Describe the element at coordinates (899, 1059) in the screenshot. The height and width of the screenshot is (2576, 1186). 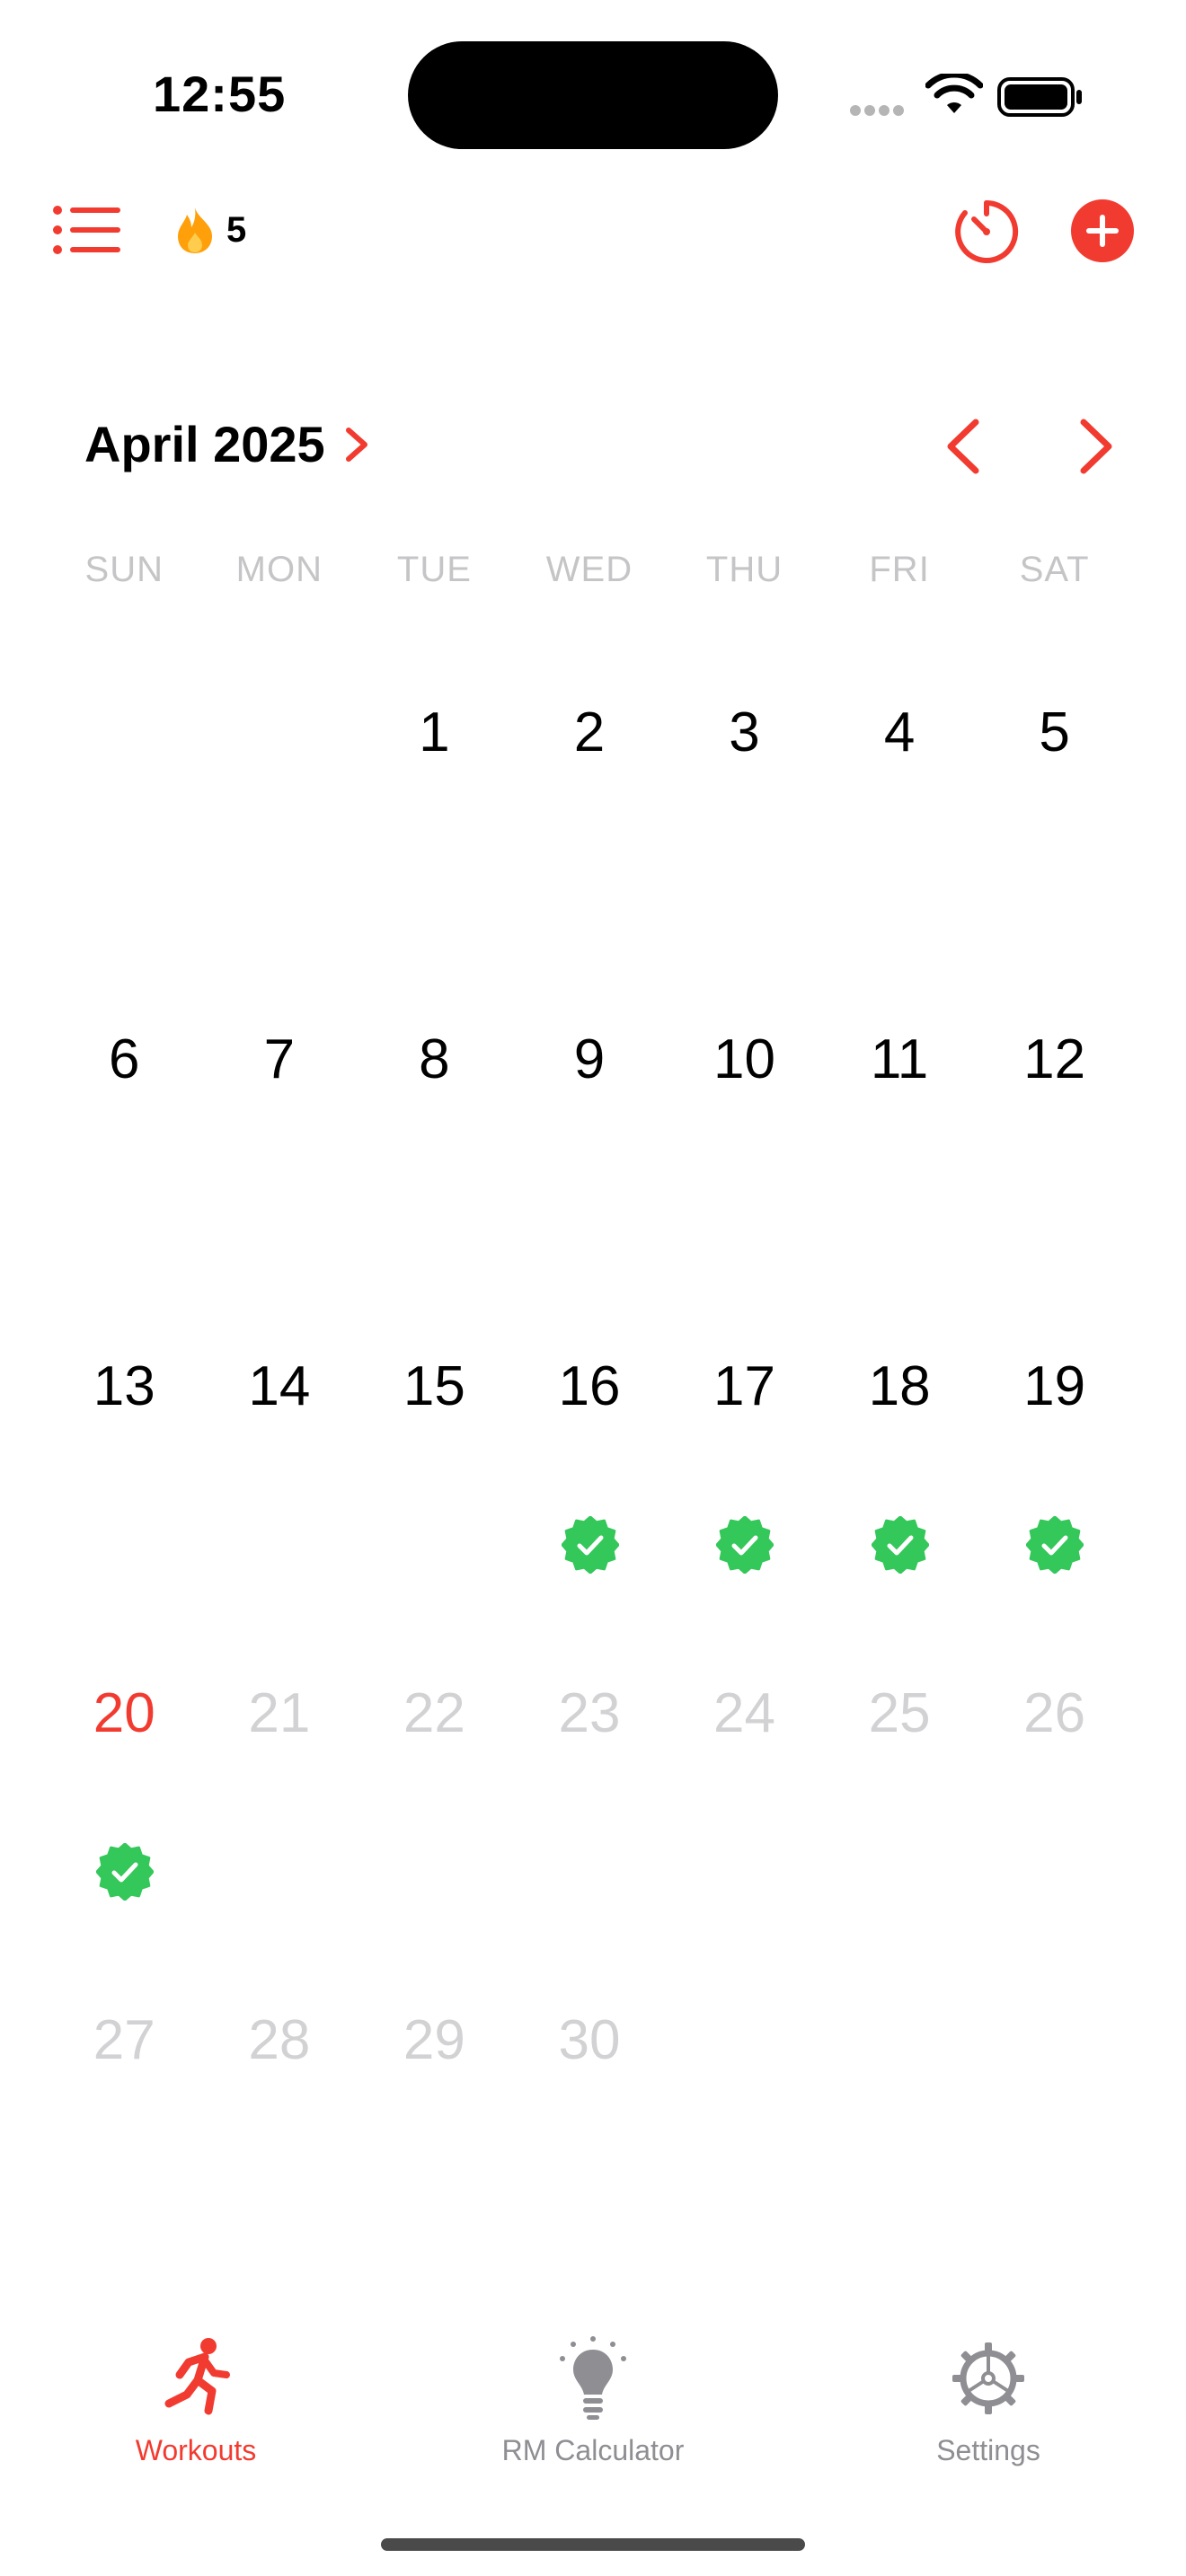
I see `day-number: 11` at that location.